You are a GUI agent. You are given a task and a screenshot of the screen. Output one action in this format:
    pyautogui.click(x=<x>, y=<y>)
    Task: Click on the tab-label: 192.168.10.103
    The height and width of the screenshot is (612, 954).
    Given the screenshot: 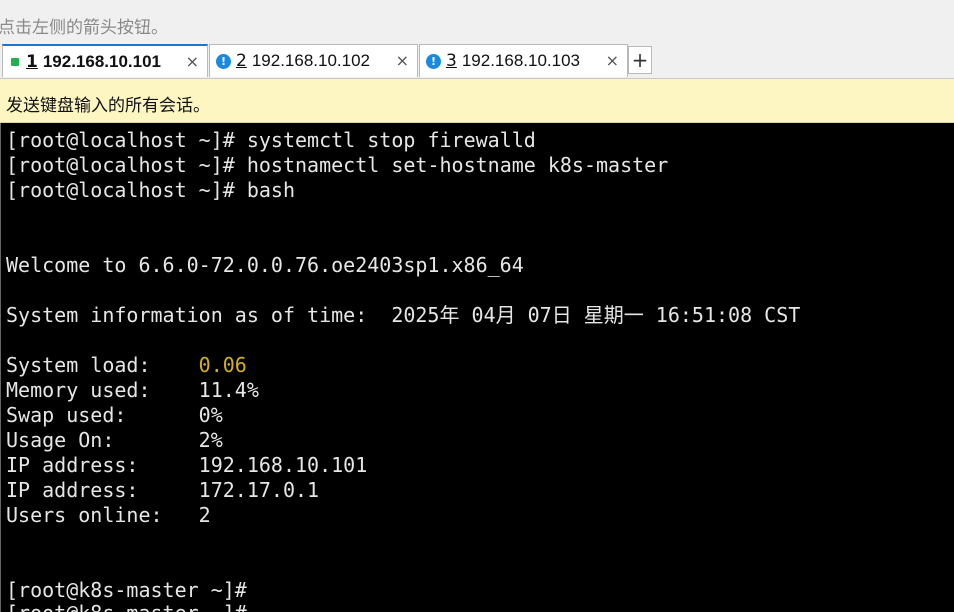 What is the action you would take?
    pyautogui.click(x=520, y=60)
    